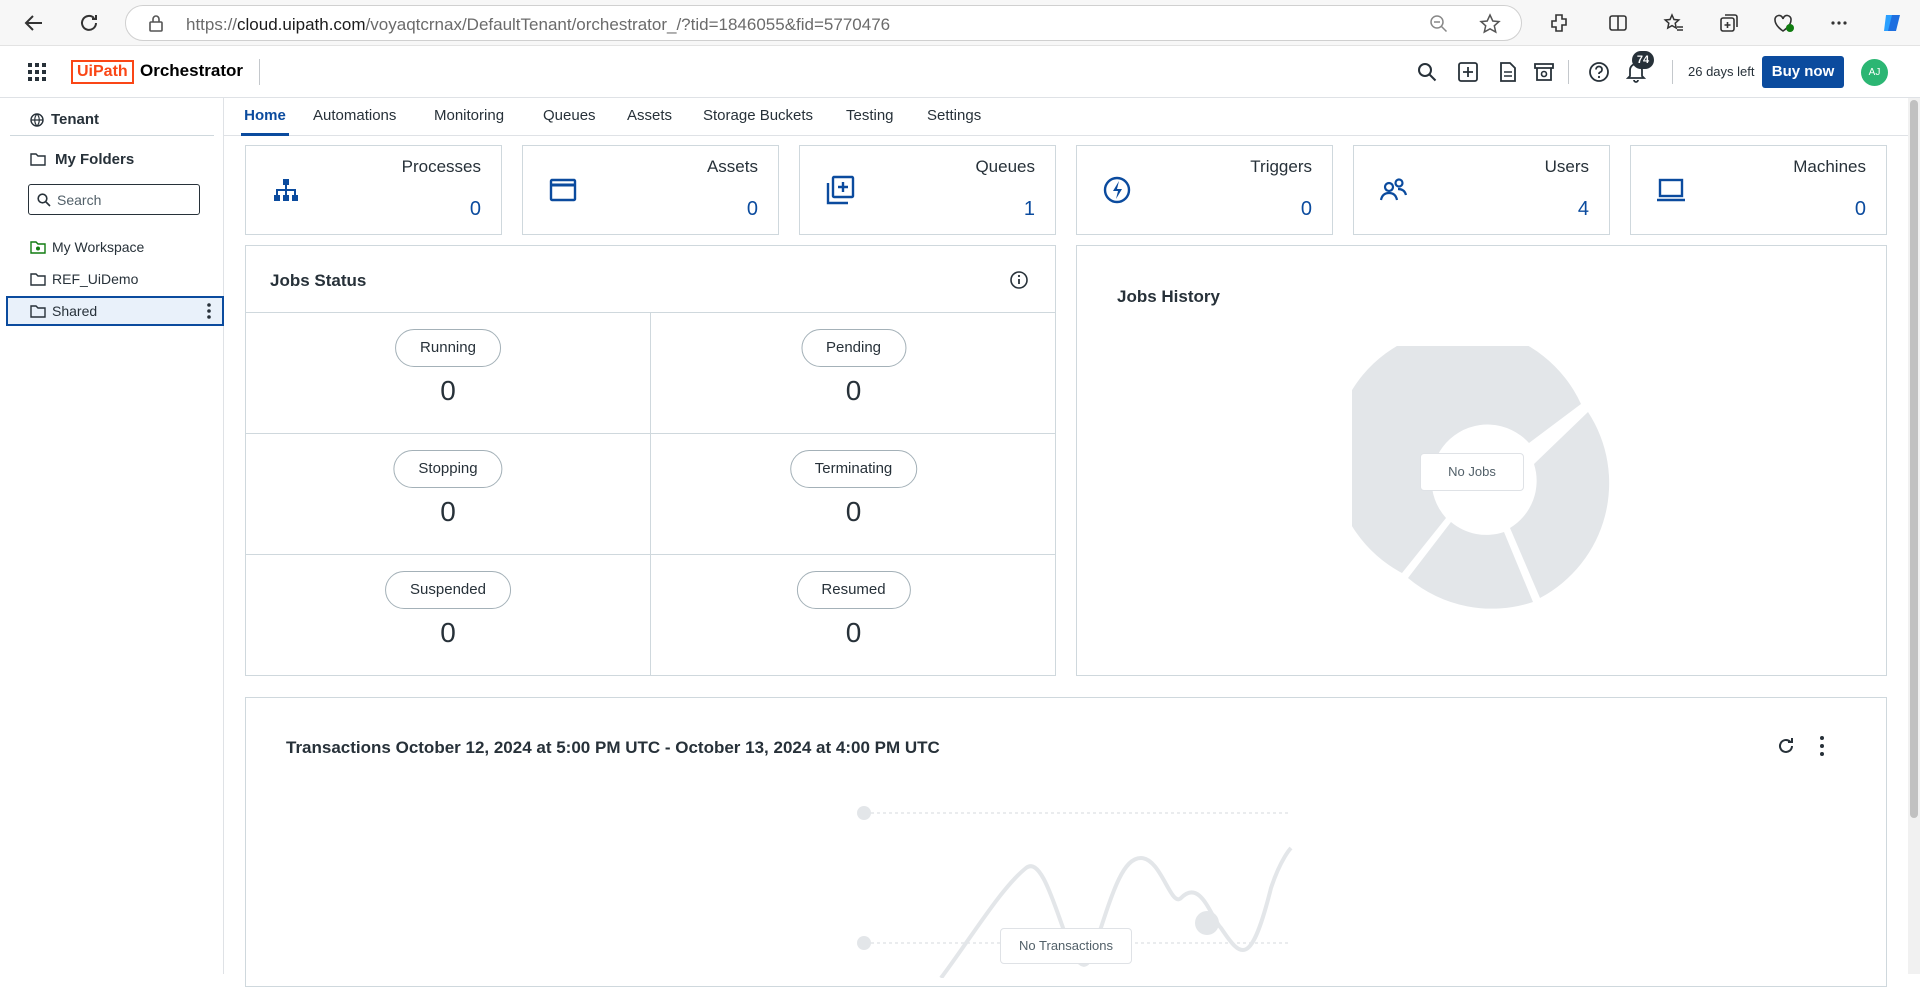 This screenshot has height=987, width=1920. What do you see at coordinates (354, 117) in the screenshot?
I see `tab-automations: Automations` at bounding box center [354, 117].